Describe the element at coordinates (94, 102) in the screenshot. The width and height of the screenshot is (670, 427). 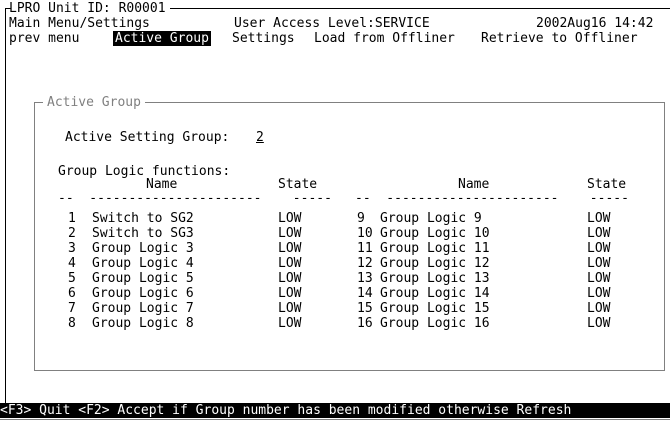
I see `panel-title: Active Group` at that location.